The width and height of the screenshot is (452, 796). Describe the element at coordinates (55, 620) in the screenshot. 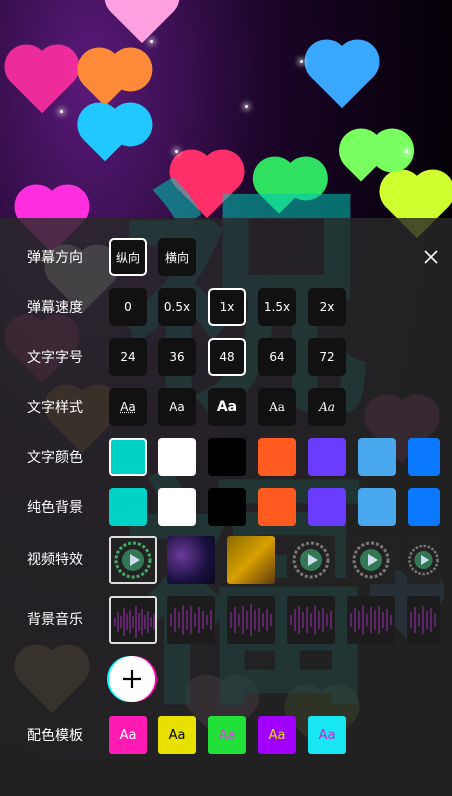

I see `bg-music-label: 背景音乐` at that location.